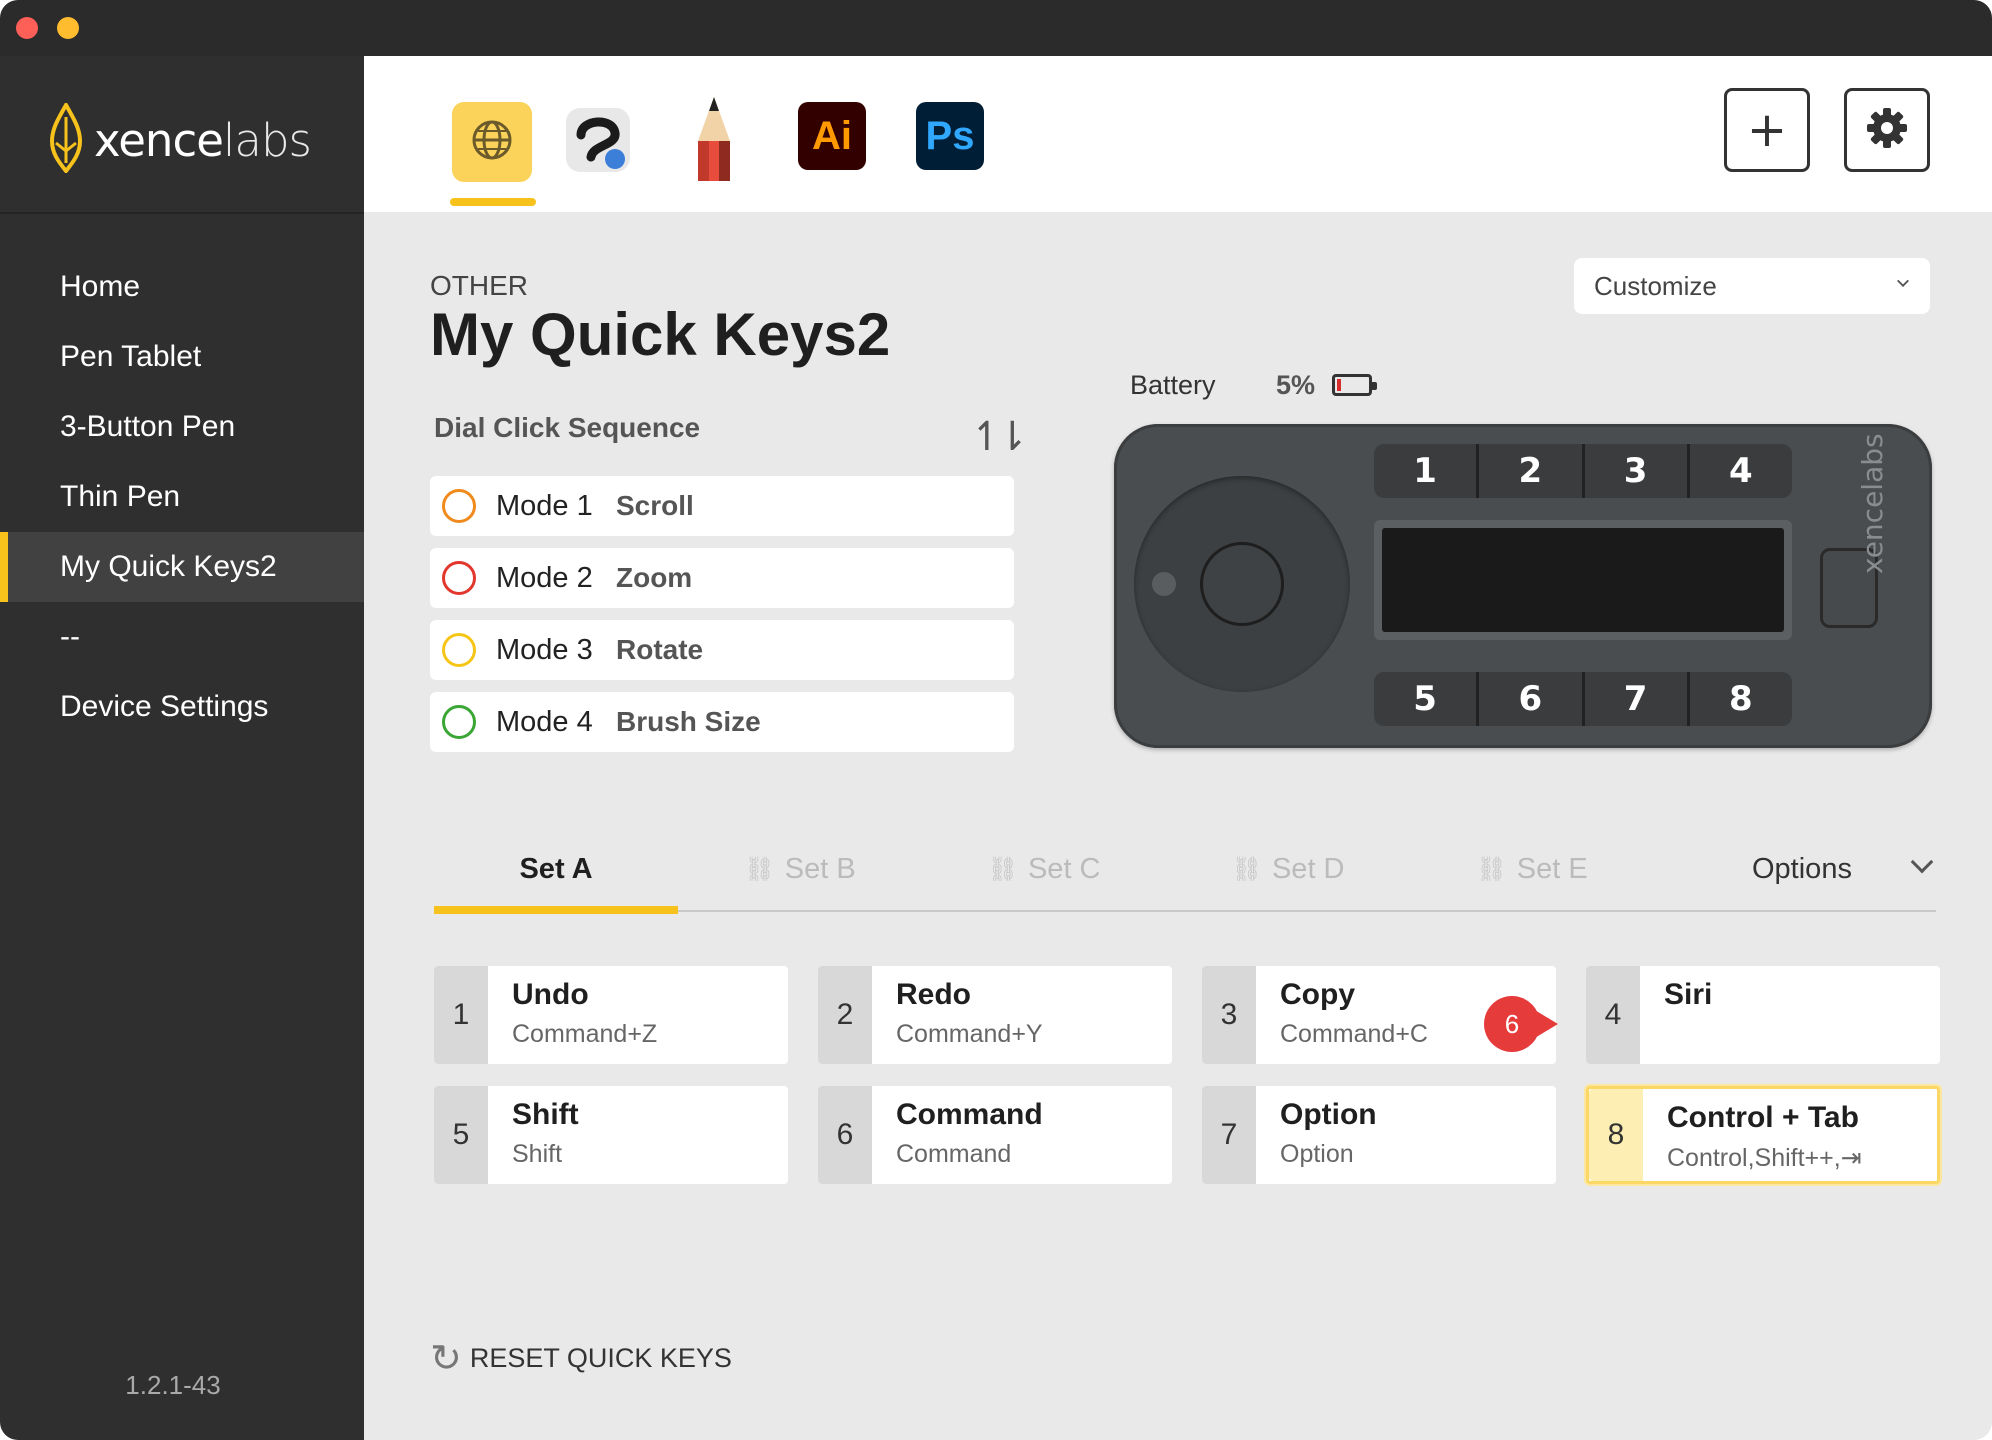 Image resolution: width=1992 pixels, height=1440 pixels. I want to click on plus-icon: +, so click(1767, 130).